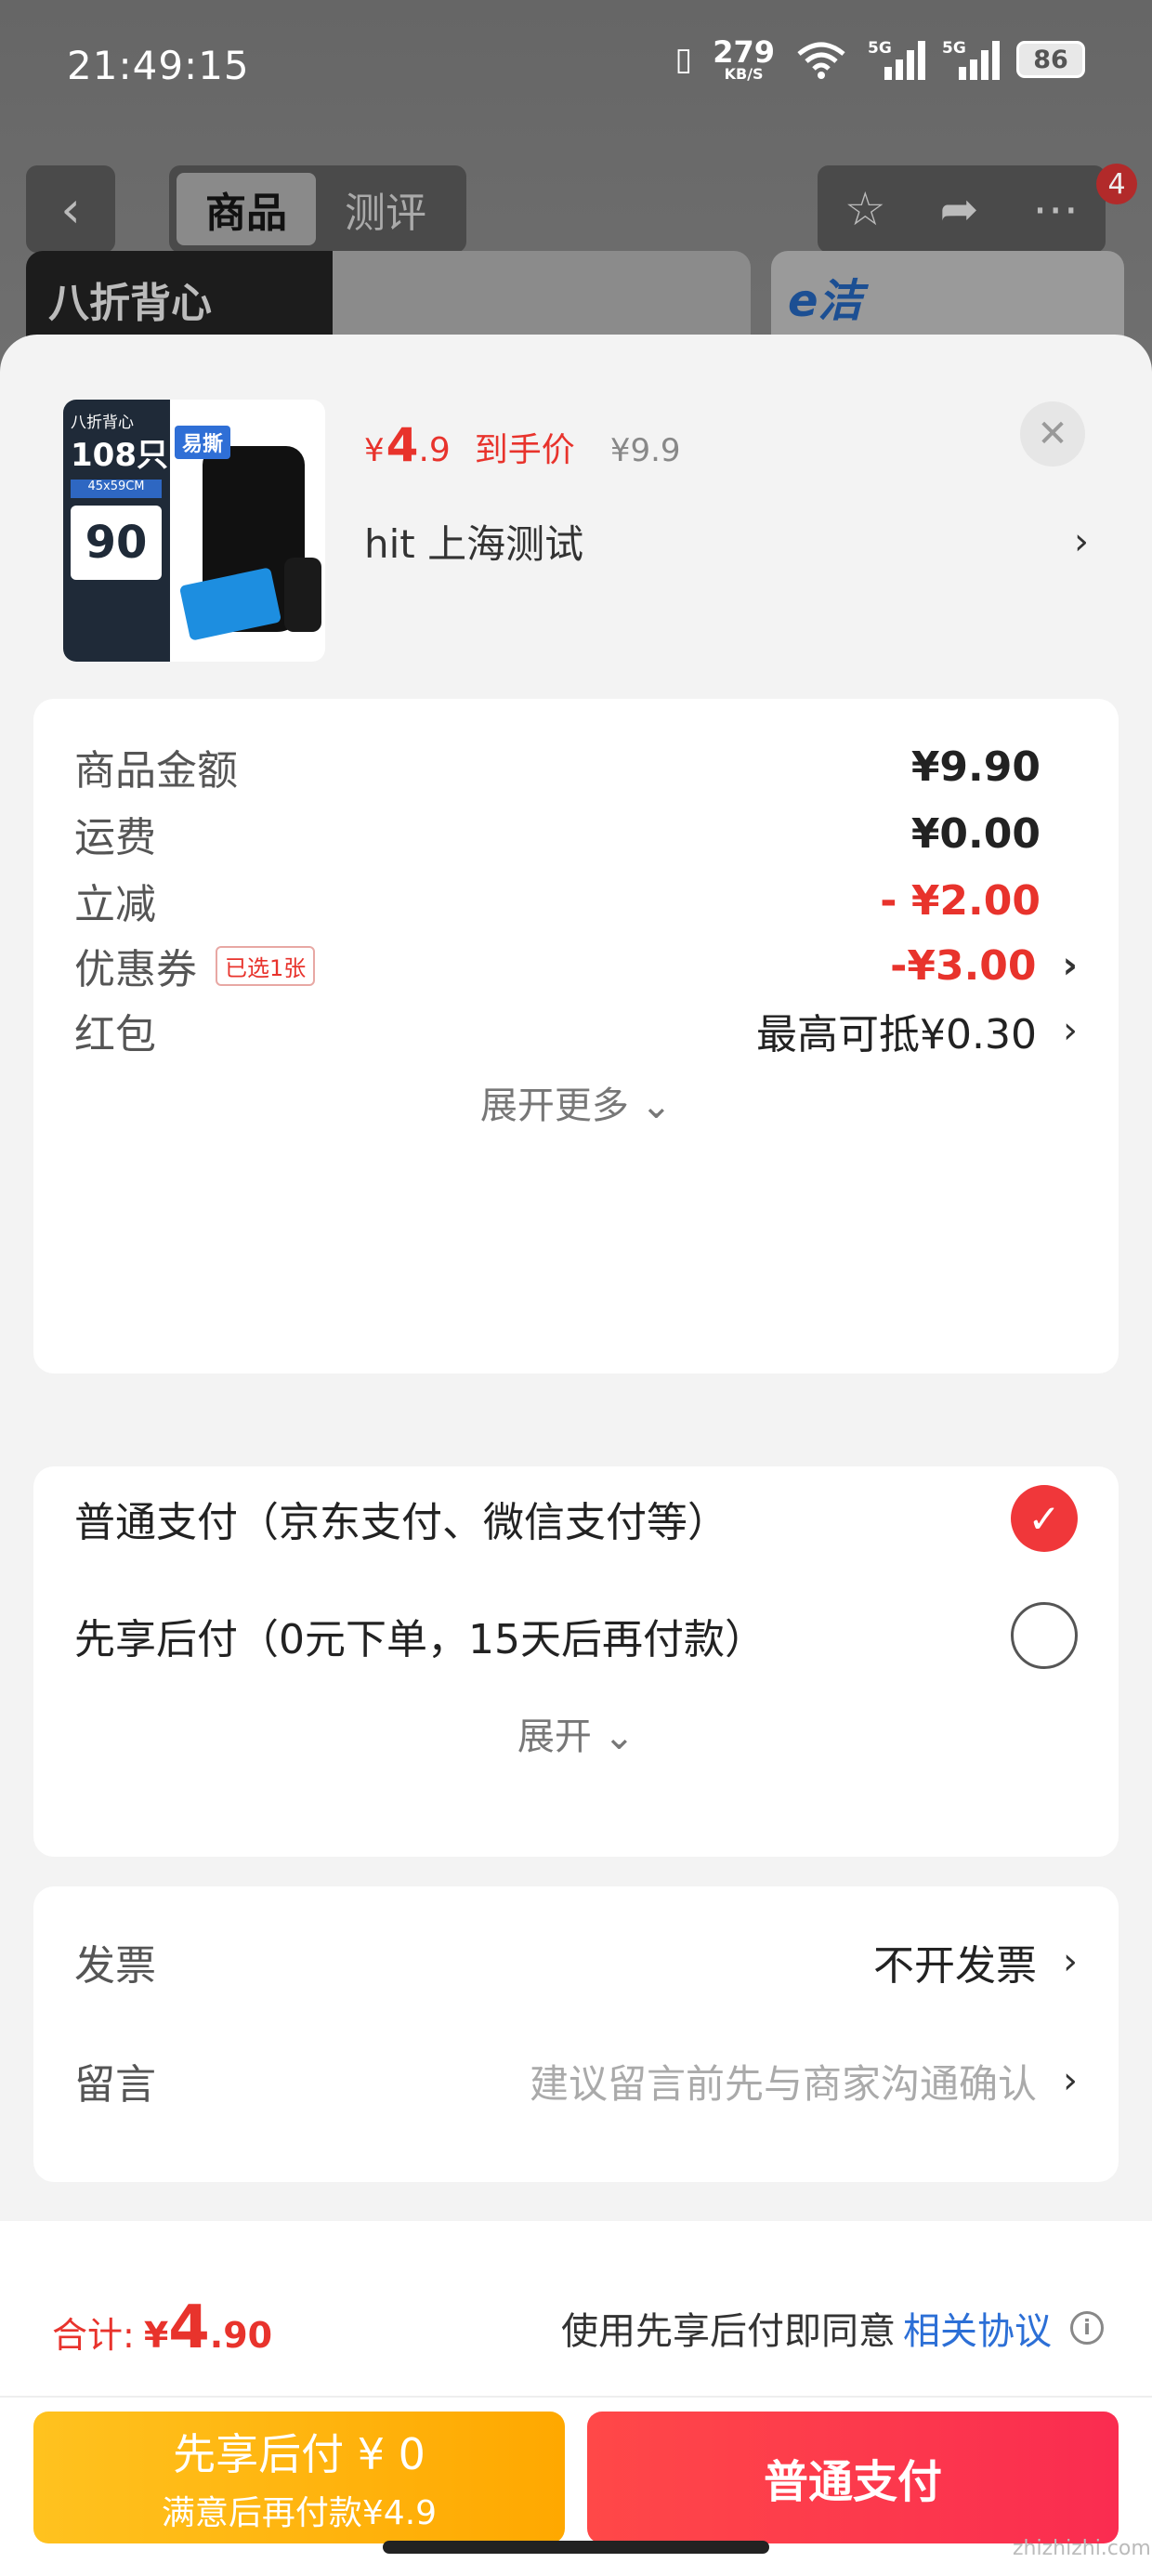 This screenshot has width=1152, height=2576. Describe the element at coordinates (115, 1966) in the screenshot. I see `invoice-label: 发票` at that location.